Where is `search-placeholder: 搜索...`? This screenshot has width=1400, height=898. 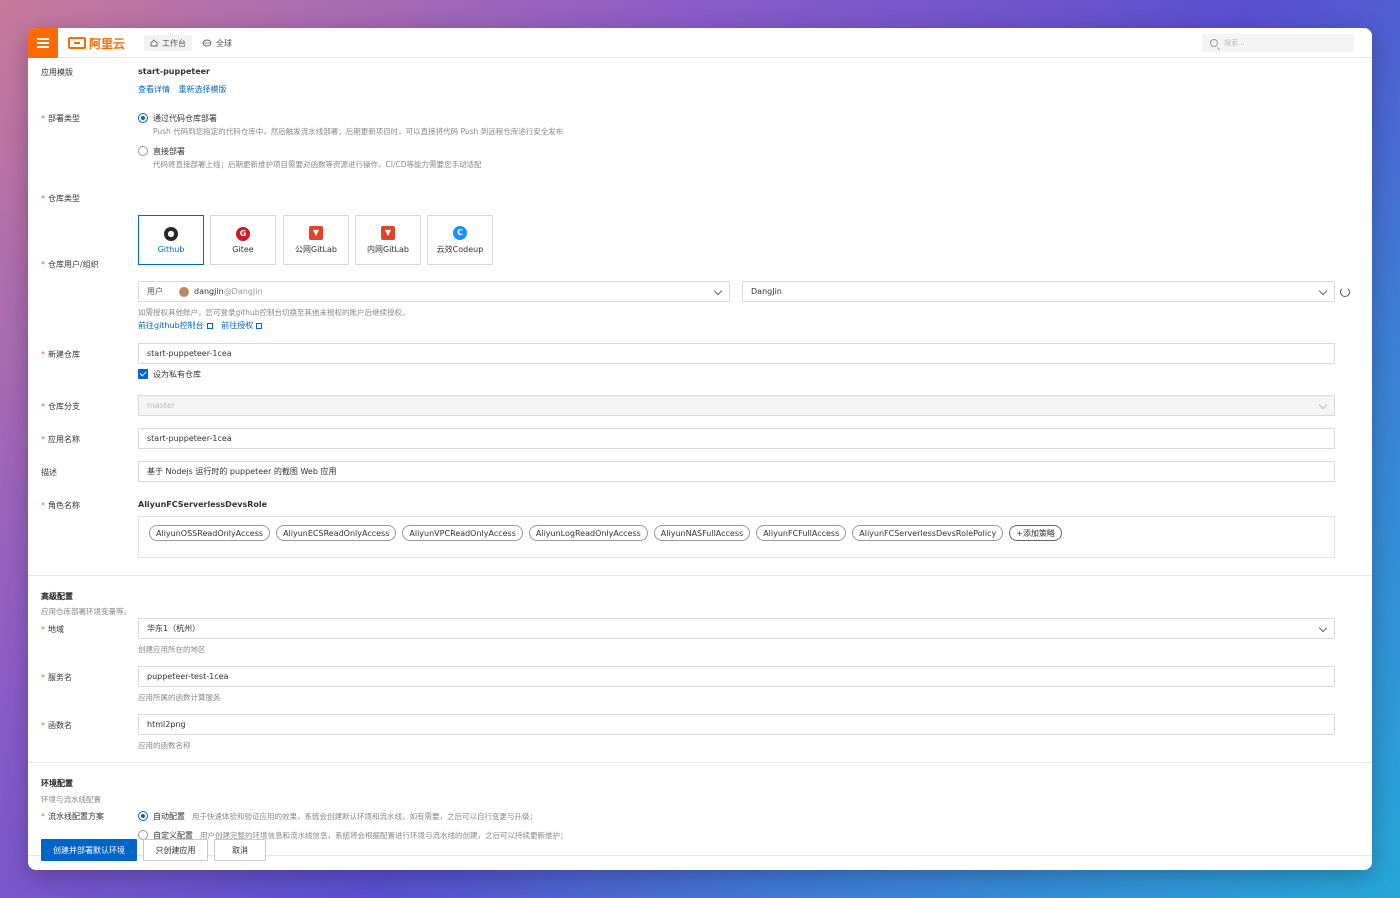 search-placeholder: 搜索... is located at coordinates (1234, 43).